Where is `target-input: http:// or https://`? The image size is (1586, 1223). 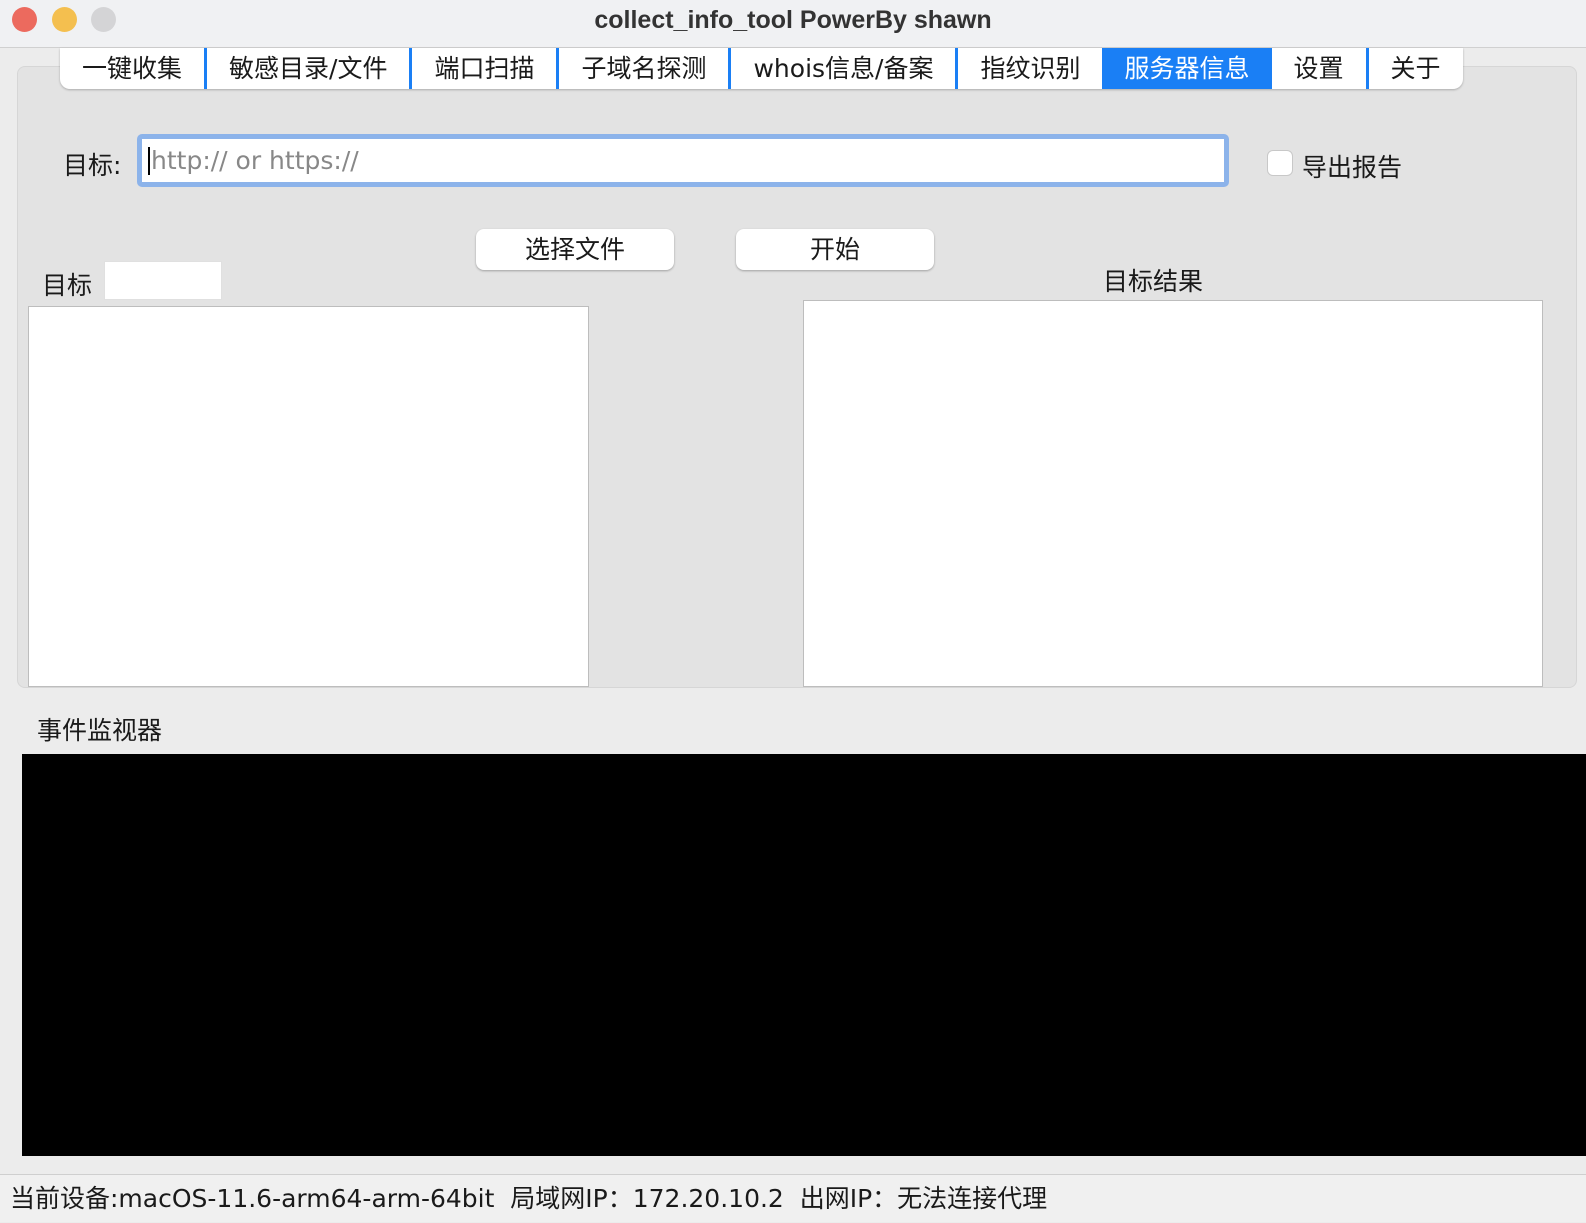 target-input: http:// or https:// is located at coordinates (683, 160).